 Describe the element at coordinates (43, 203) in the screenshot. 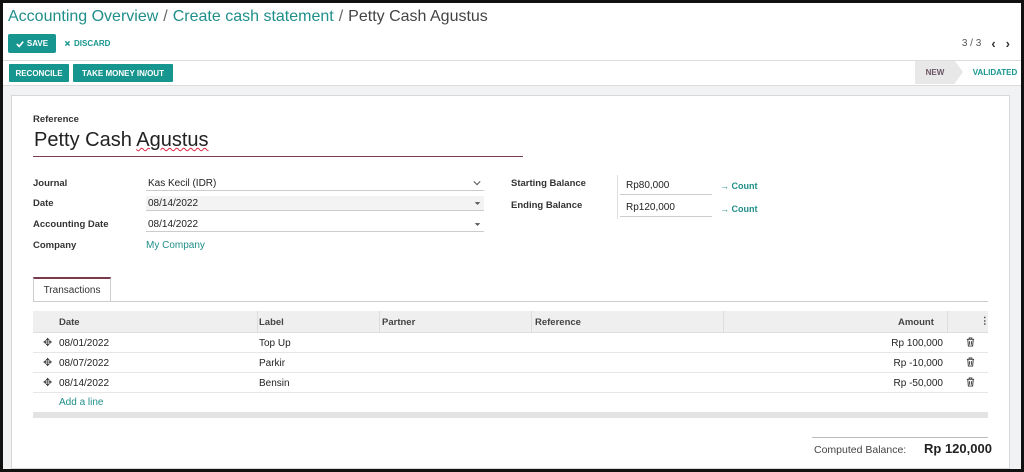

I see `date-label: Date` at that location.